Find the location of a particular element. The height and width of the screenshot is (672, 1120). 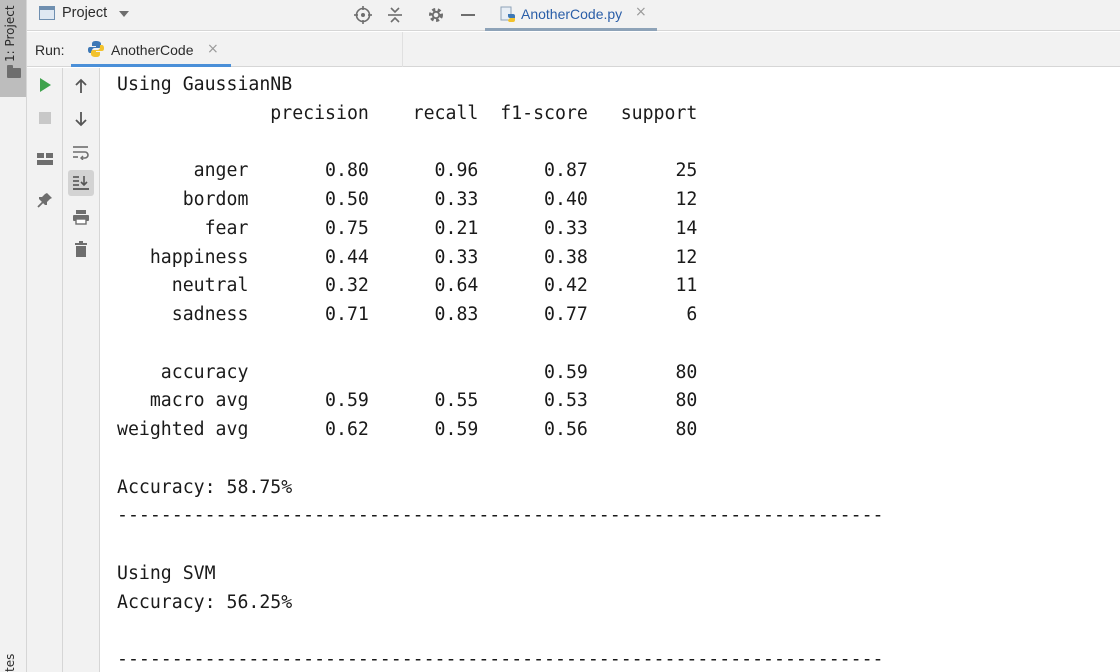

scroll-to-end-icon is located at coordinates (81, 183).